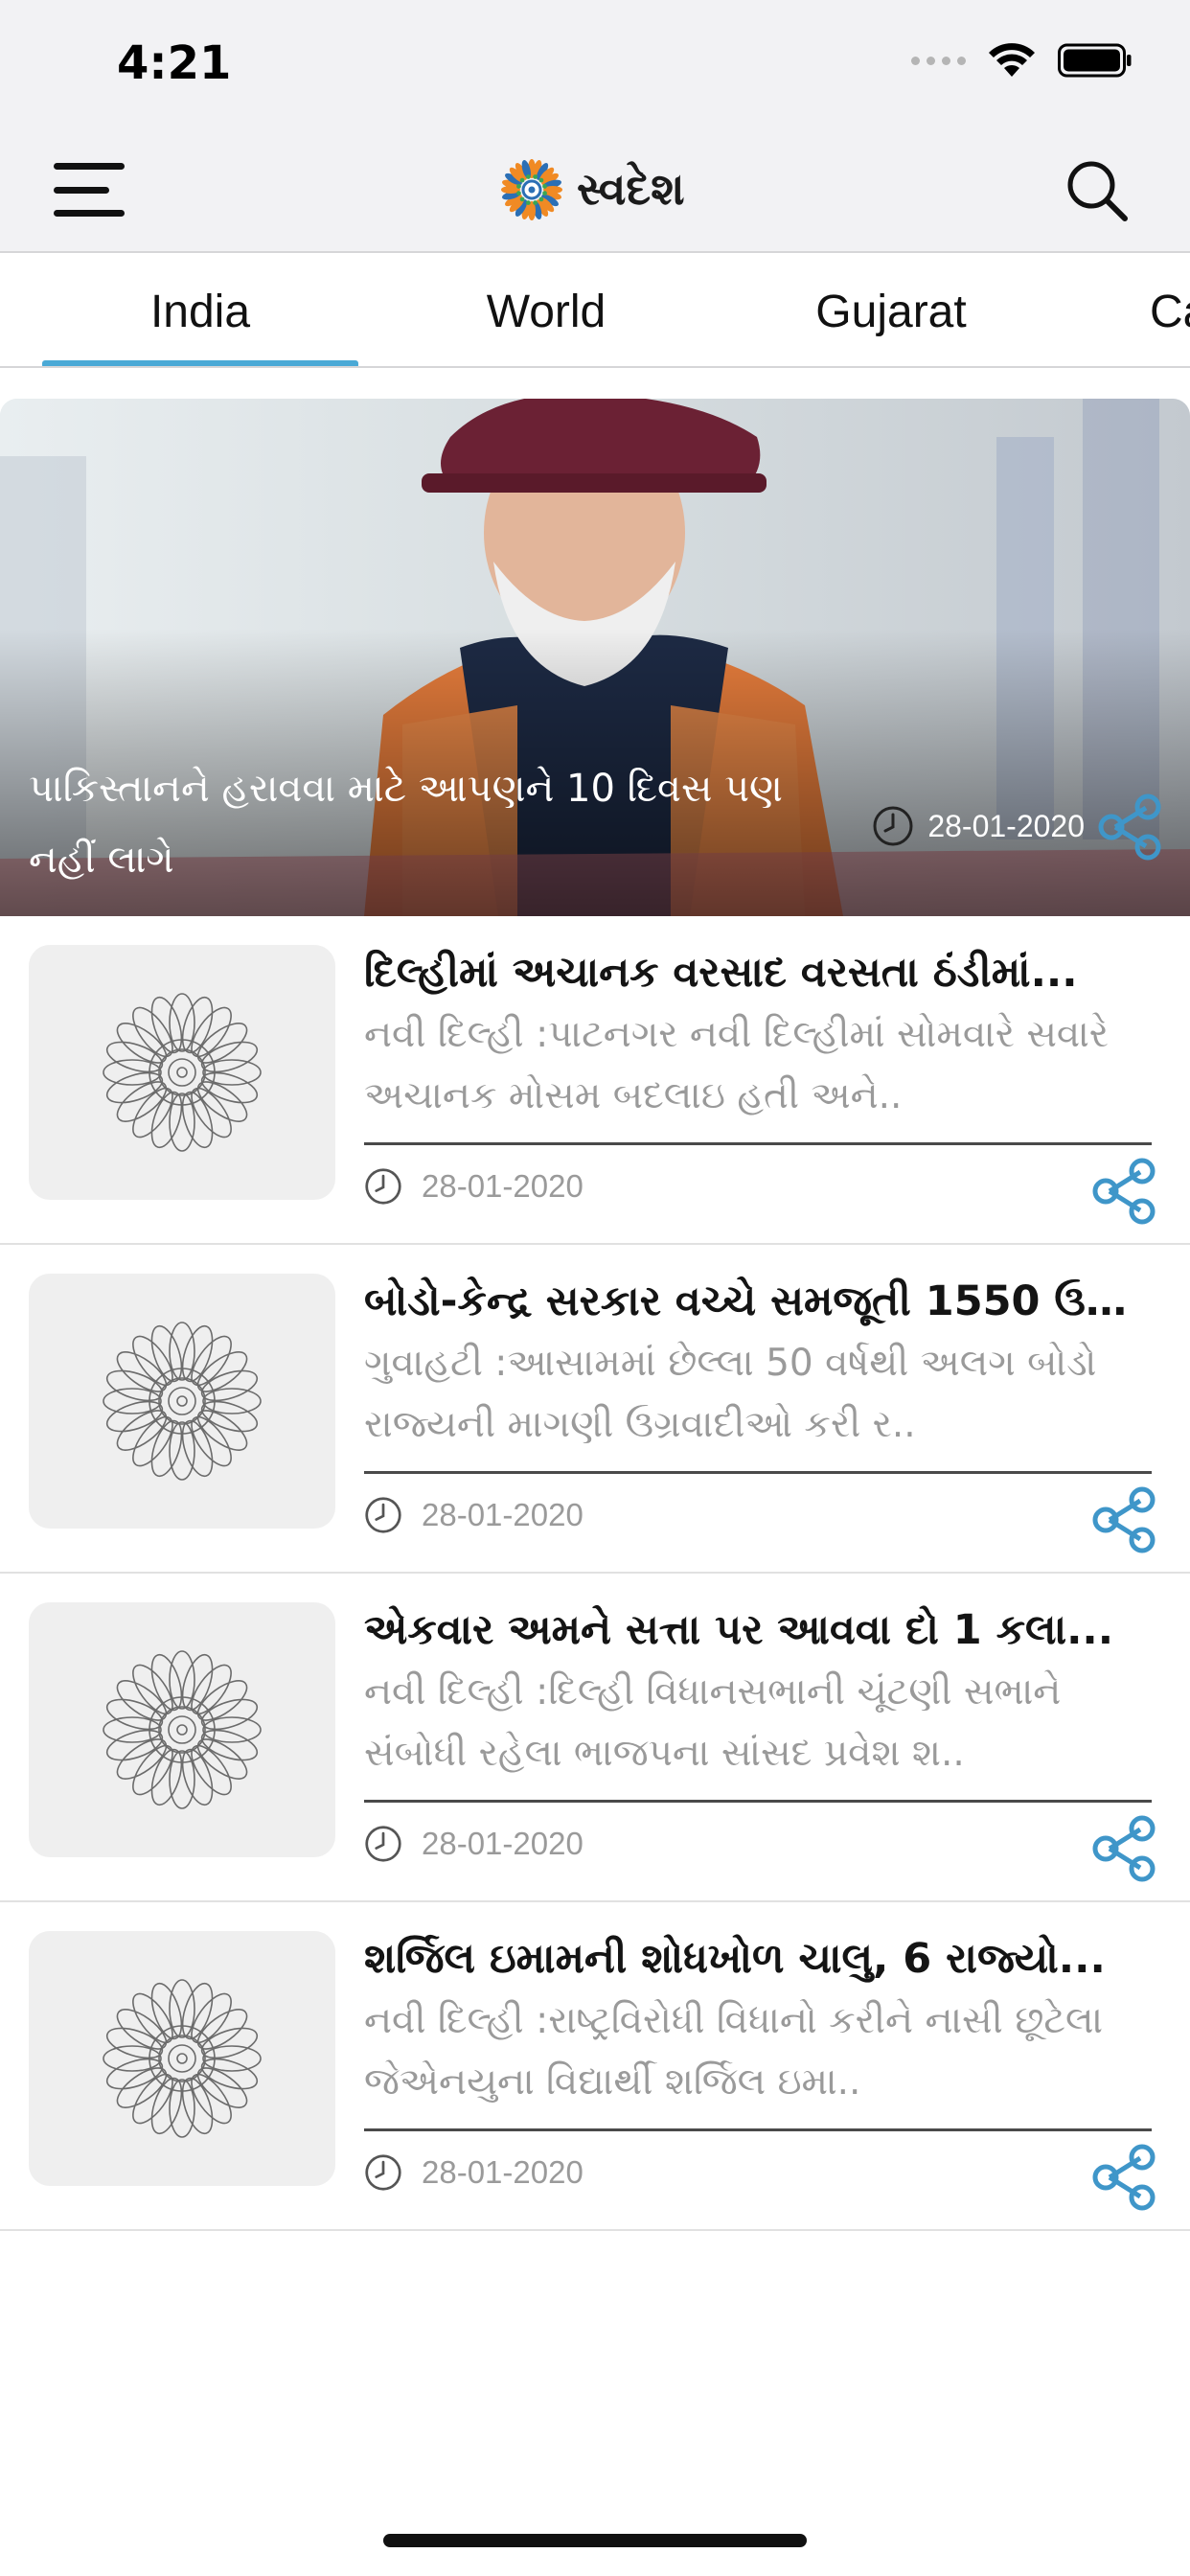 The width and height of the screenshot is (1190, 2576). I want to click on hamburger-menu-icon, so click(89, 166).